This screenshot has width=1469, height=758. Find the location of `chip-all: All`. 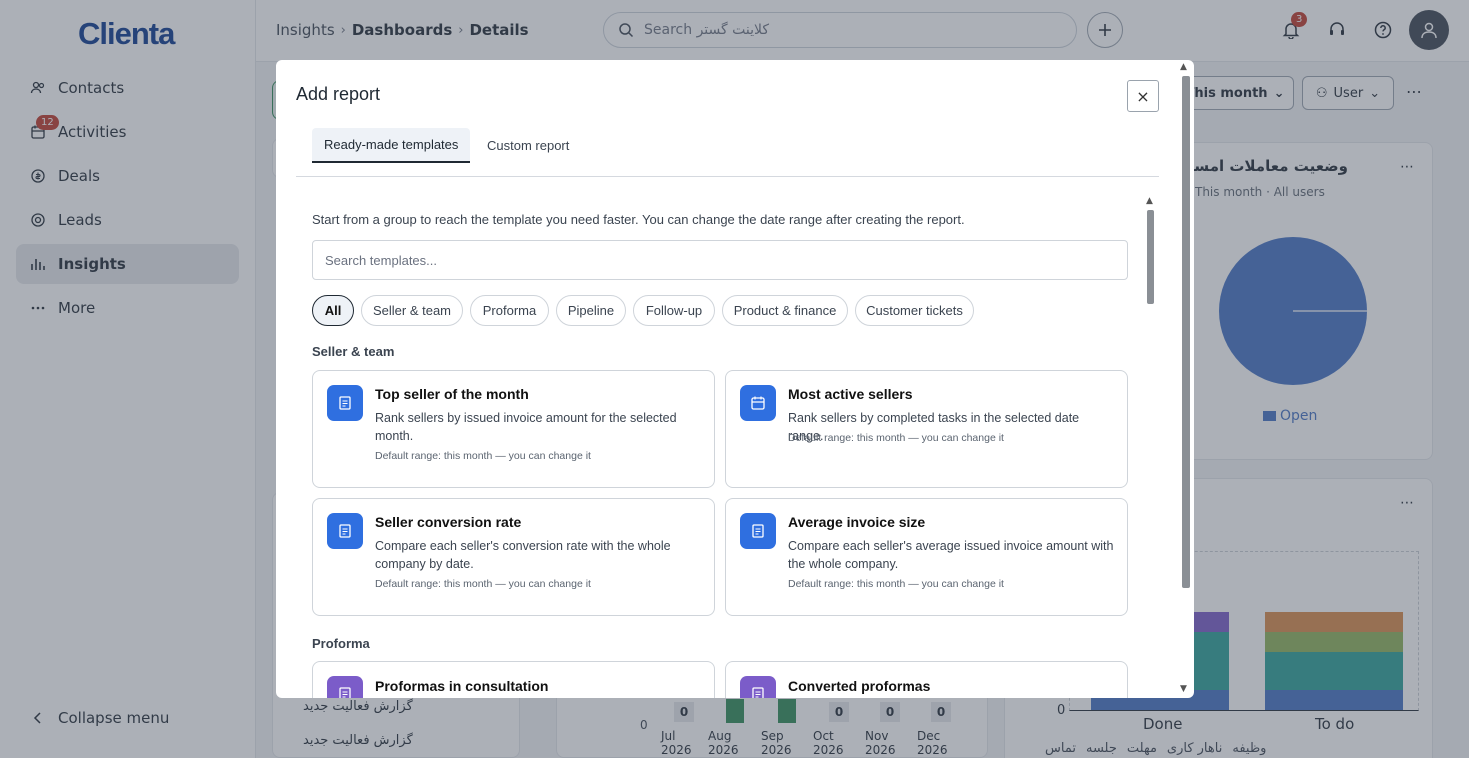

chip-all: All is located at coordinates (333, 310).